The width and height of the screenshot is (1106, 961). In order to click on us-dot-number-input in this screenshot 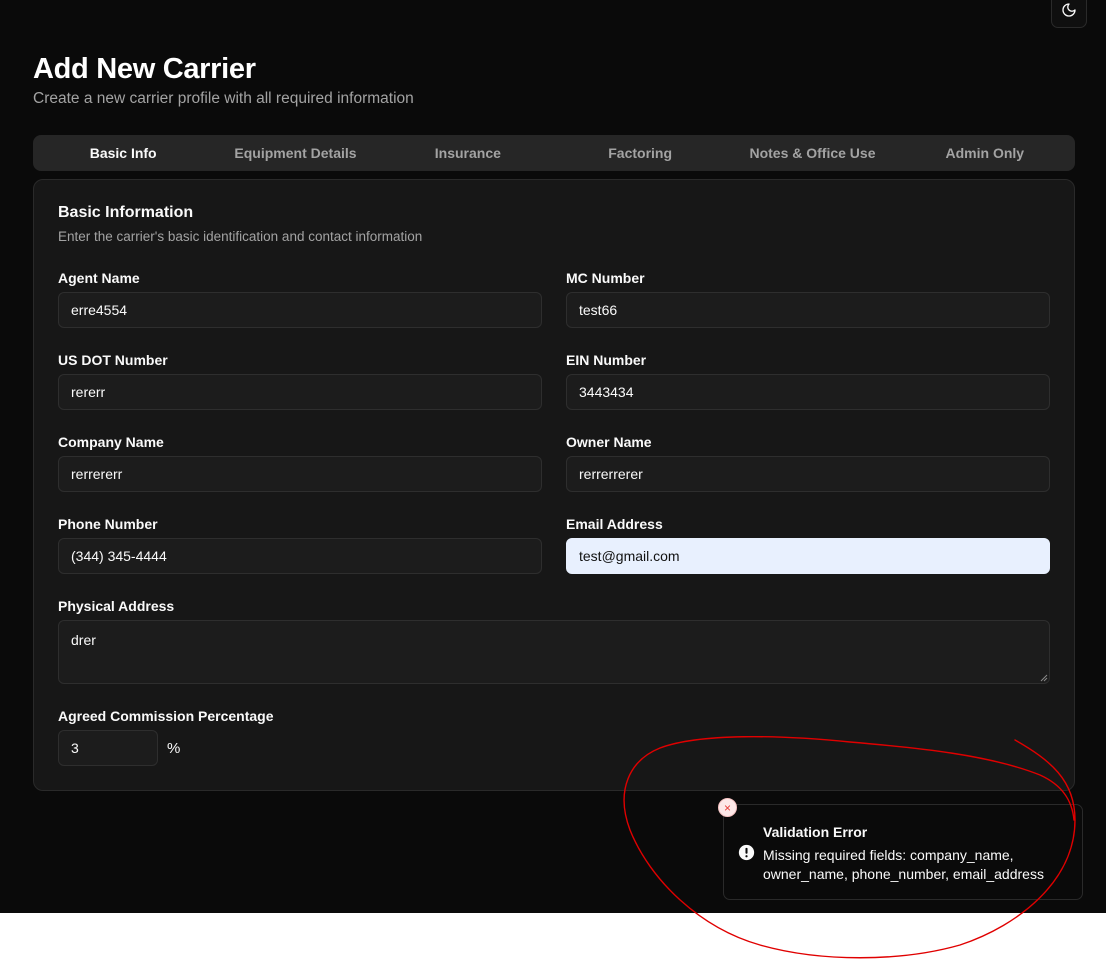, I will do `click(300, 392)`.